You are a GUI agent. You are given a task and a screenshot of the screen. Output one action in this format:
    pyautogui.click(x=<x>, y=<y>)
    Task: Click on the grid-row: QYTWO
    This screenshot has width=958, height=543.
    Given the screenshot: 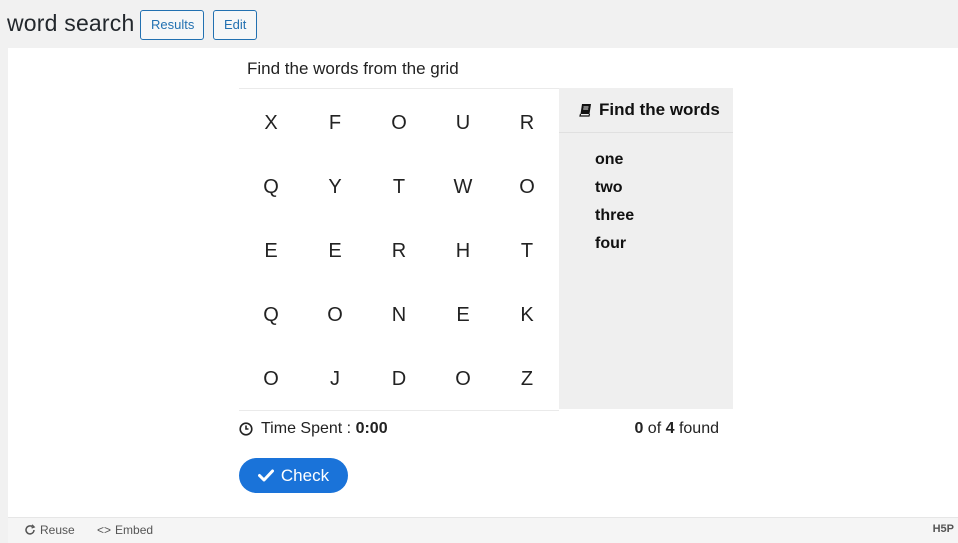 What is the action you would take?
    pyautogui.click(x=399, y=187)
    